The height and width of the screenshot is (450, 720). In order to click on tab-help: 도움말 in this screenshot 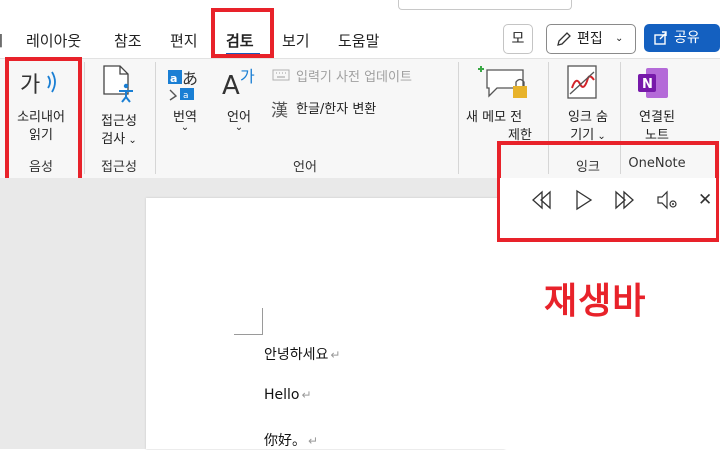, I will do `click(358, 40)`.